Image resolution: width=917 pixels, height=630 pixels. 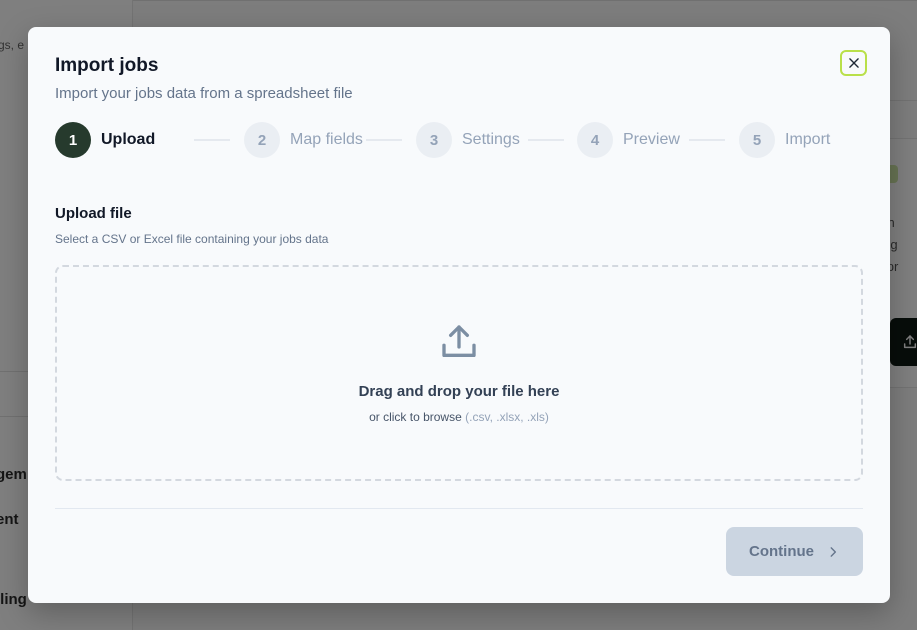 What do you see at coordinates (434, 140) in the screenshot?
I see `step-number: 3` at bounding box center [434, 140].